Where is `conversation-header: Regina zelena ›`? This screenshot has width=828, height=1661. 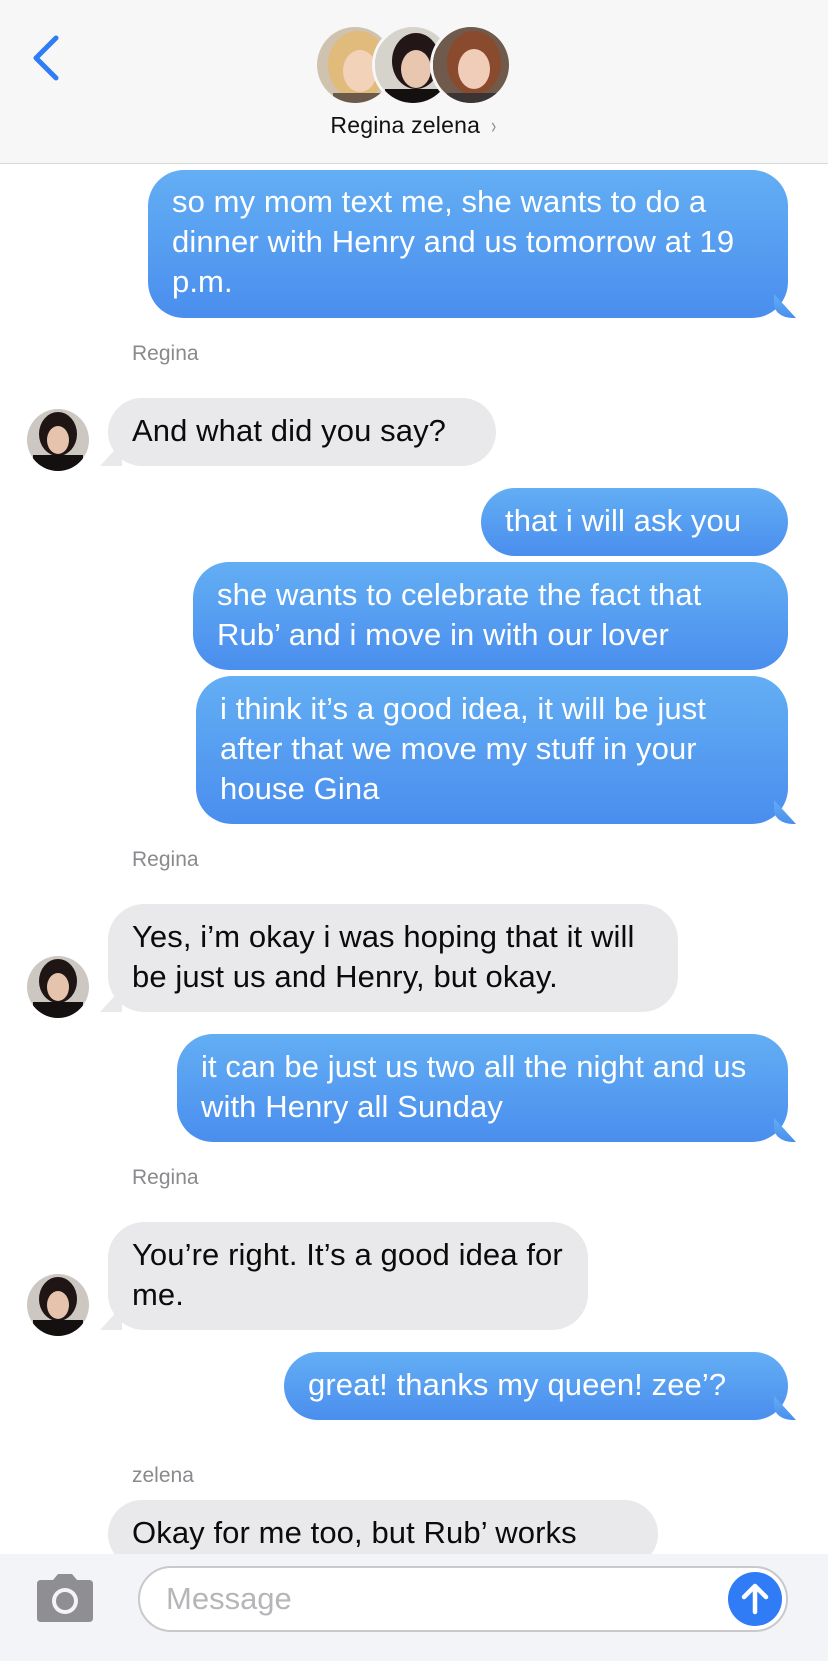
conversation-header: Regina zelena › is located at coordinates (414, 82).